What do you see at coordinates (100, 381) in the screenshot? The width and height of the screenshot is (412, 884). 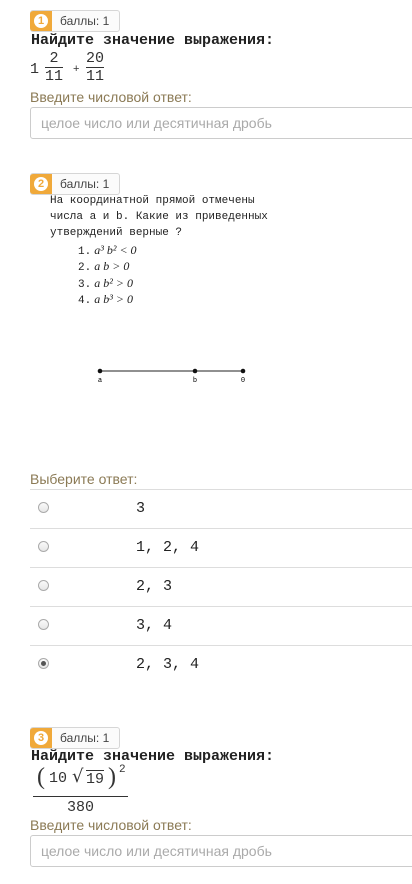 I see `label-a: a` at bounding box center [100, 381].